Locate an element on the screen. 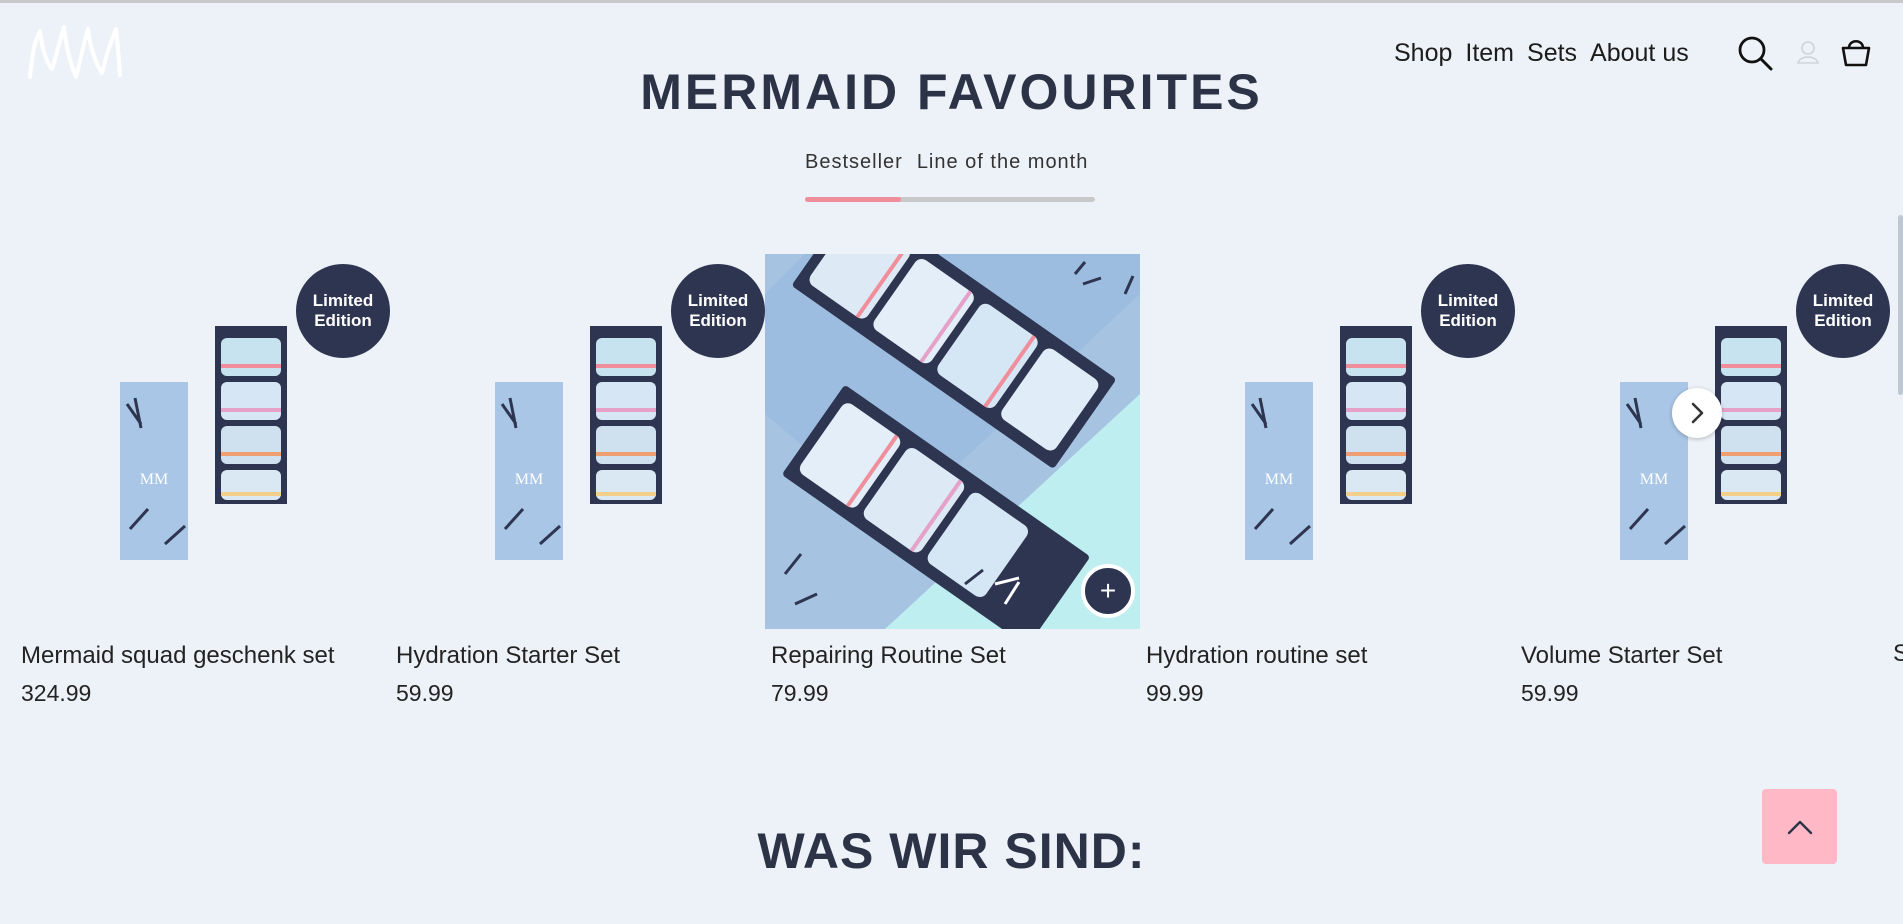 The width and height of the screenshot is (1903, 924). tab-progress-fill is located at coordinates (853, 199).